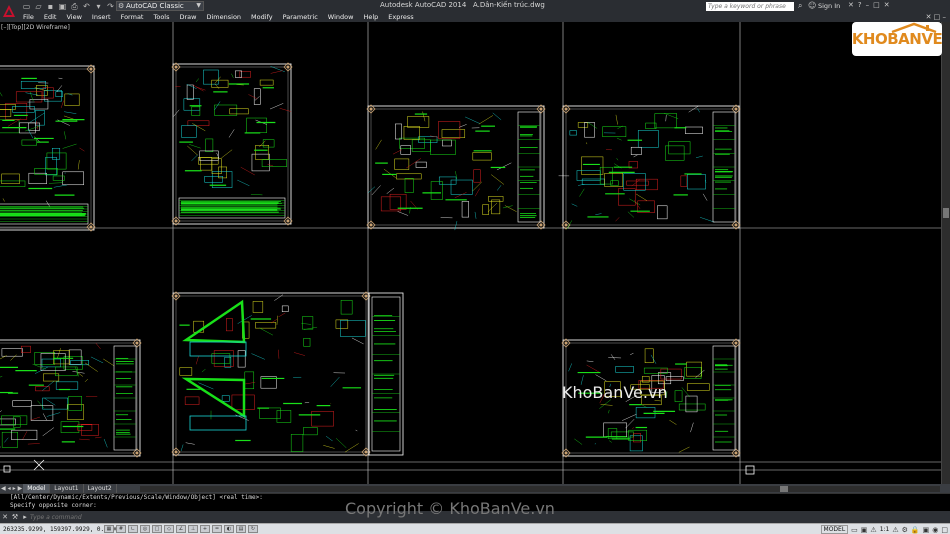  Describe the element at coordinates (109, 529) in the screenshot. I see `snap-toggle-icon: ▦` at that location.